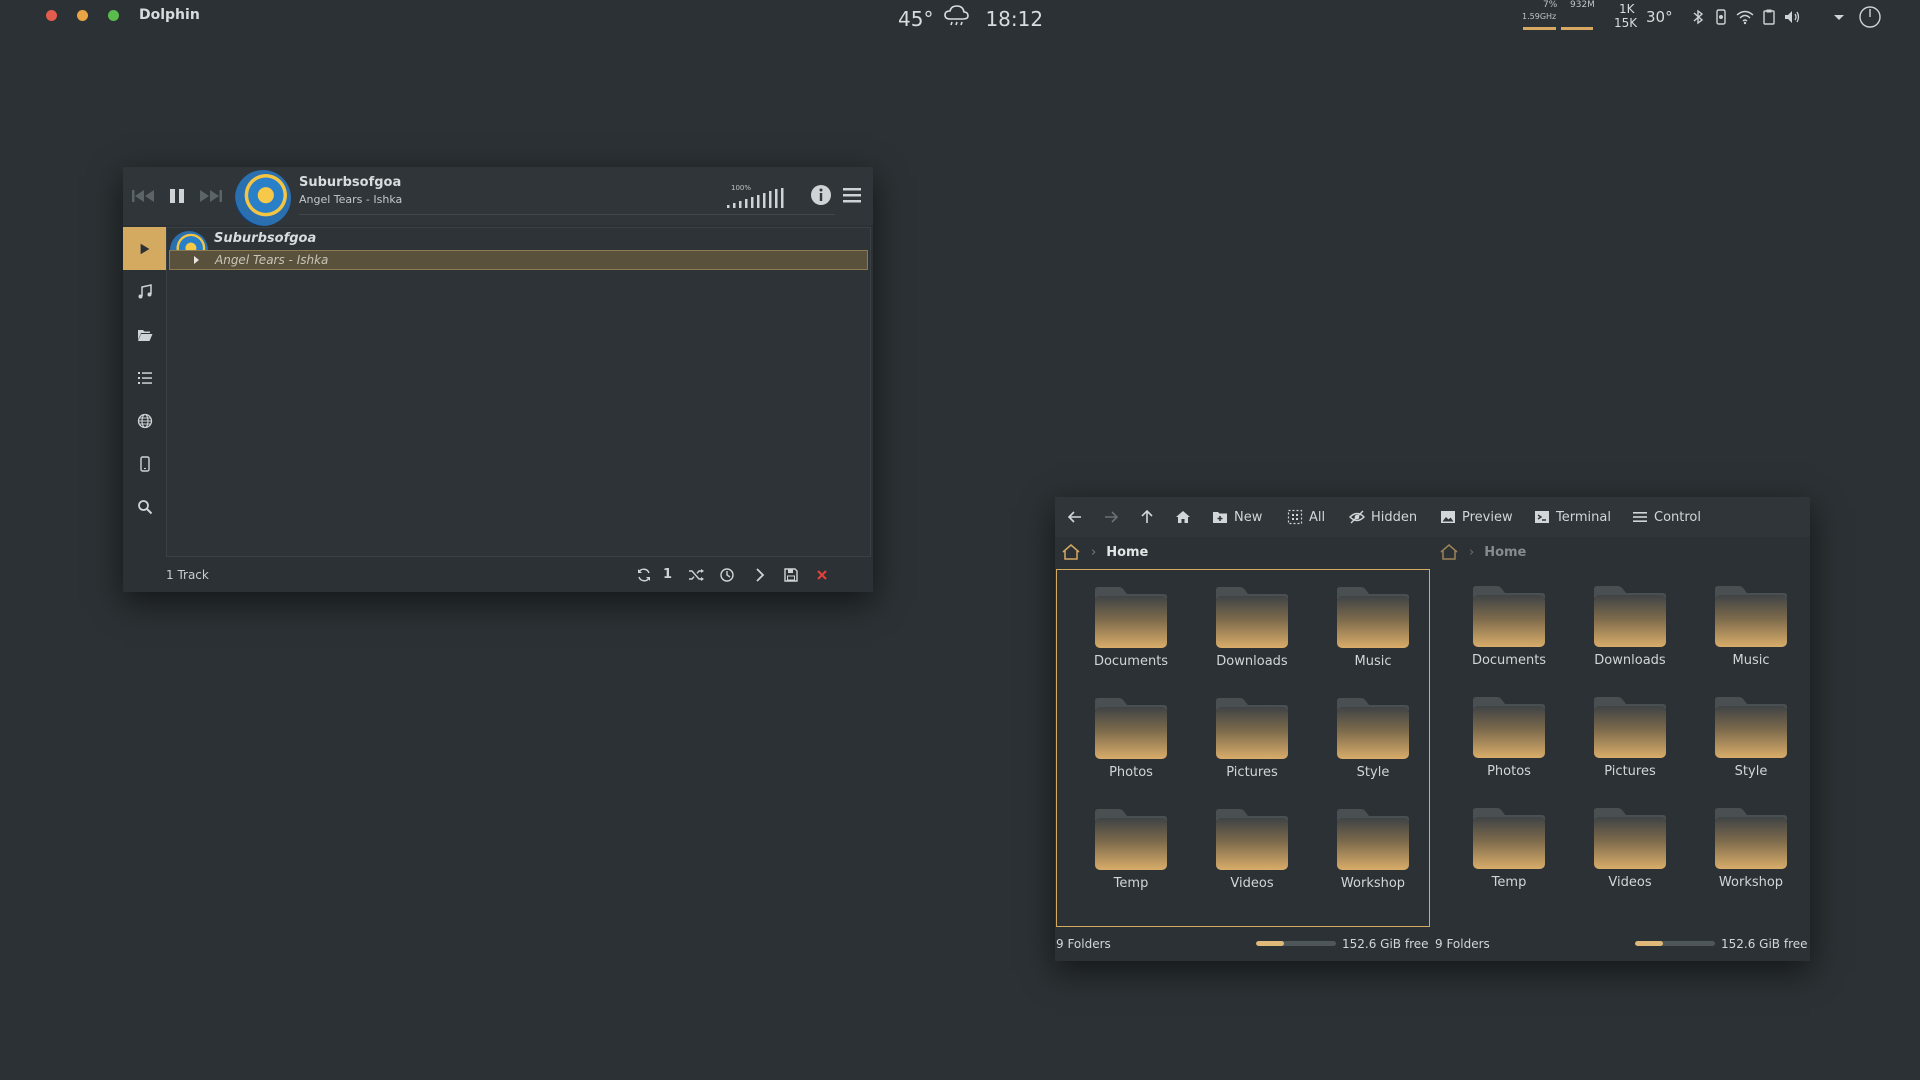  Describe the element at coordinates (1317, 517) in the screenshot. I see `select-all-label: All` at that location.